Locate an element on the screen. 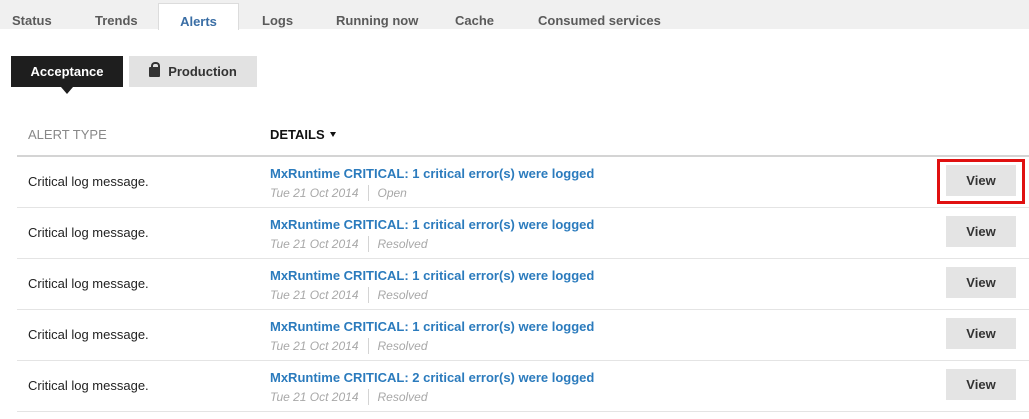  tab-trends: Trends is located at coordinates (116, 14).